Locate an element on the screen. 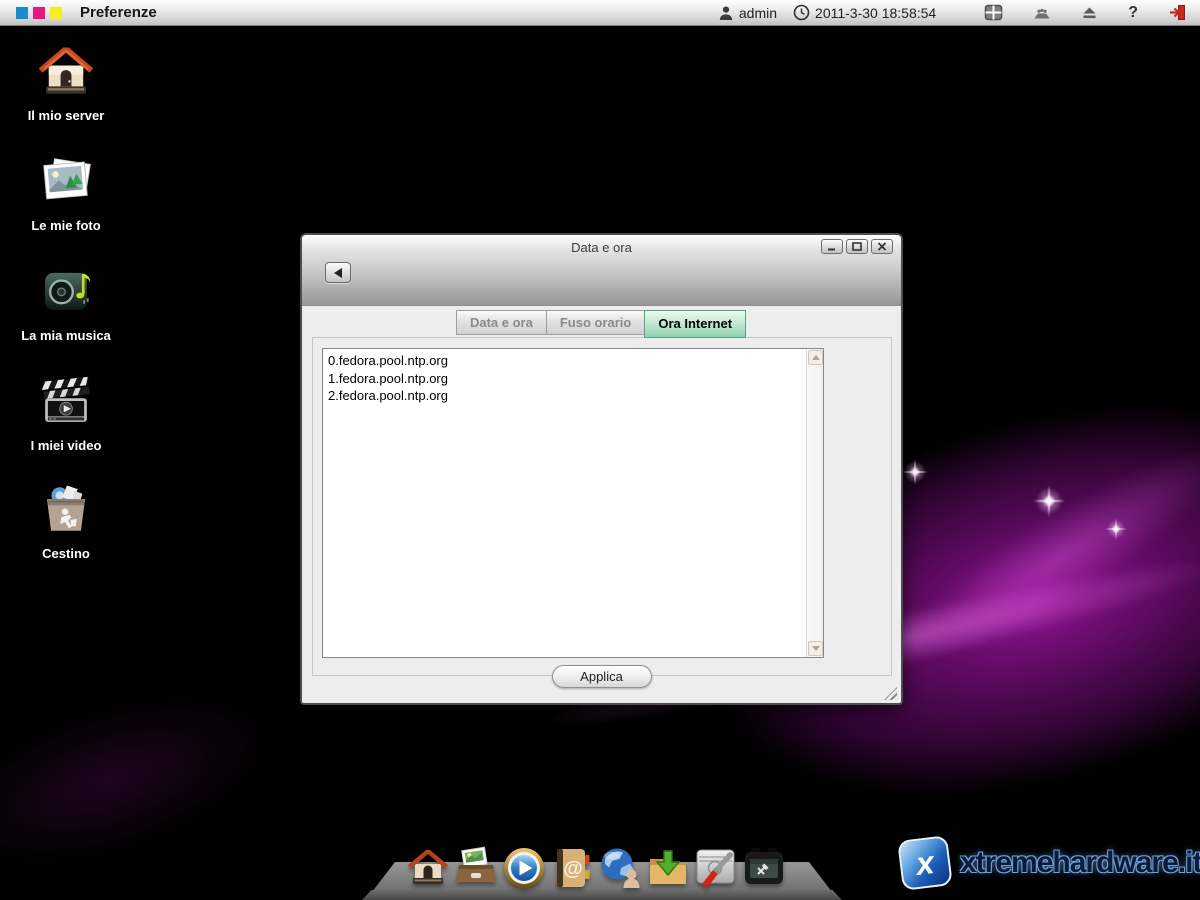  desktop-icon-label: Cestino is located at coordinates (66, 553).